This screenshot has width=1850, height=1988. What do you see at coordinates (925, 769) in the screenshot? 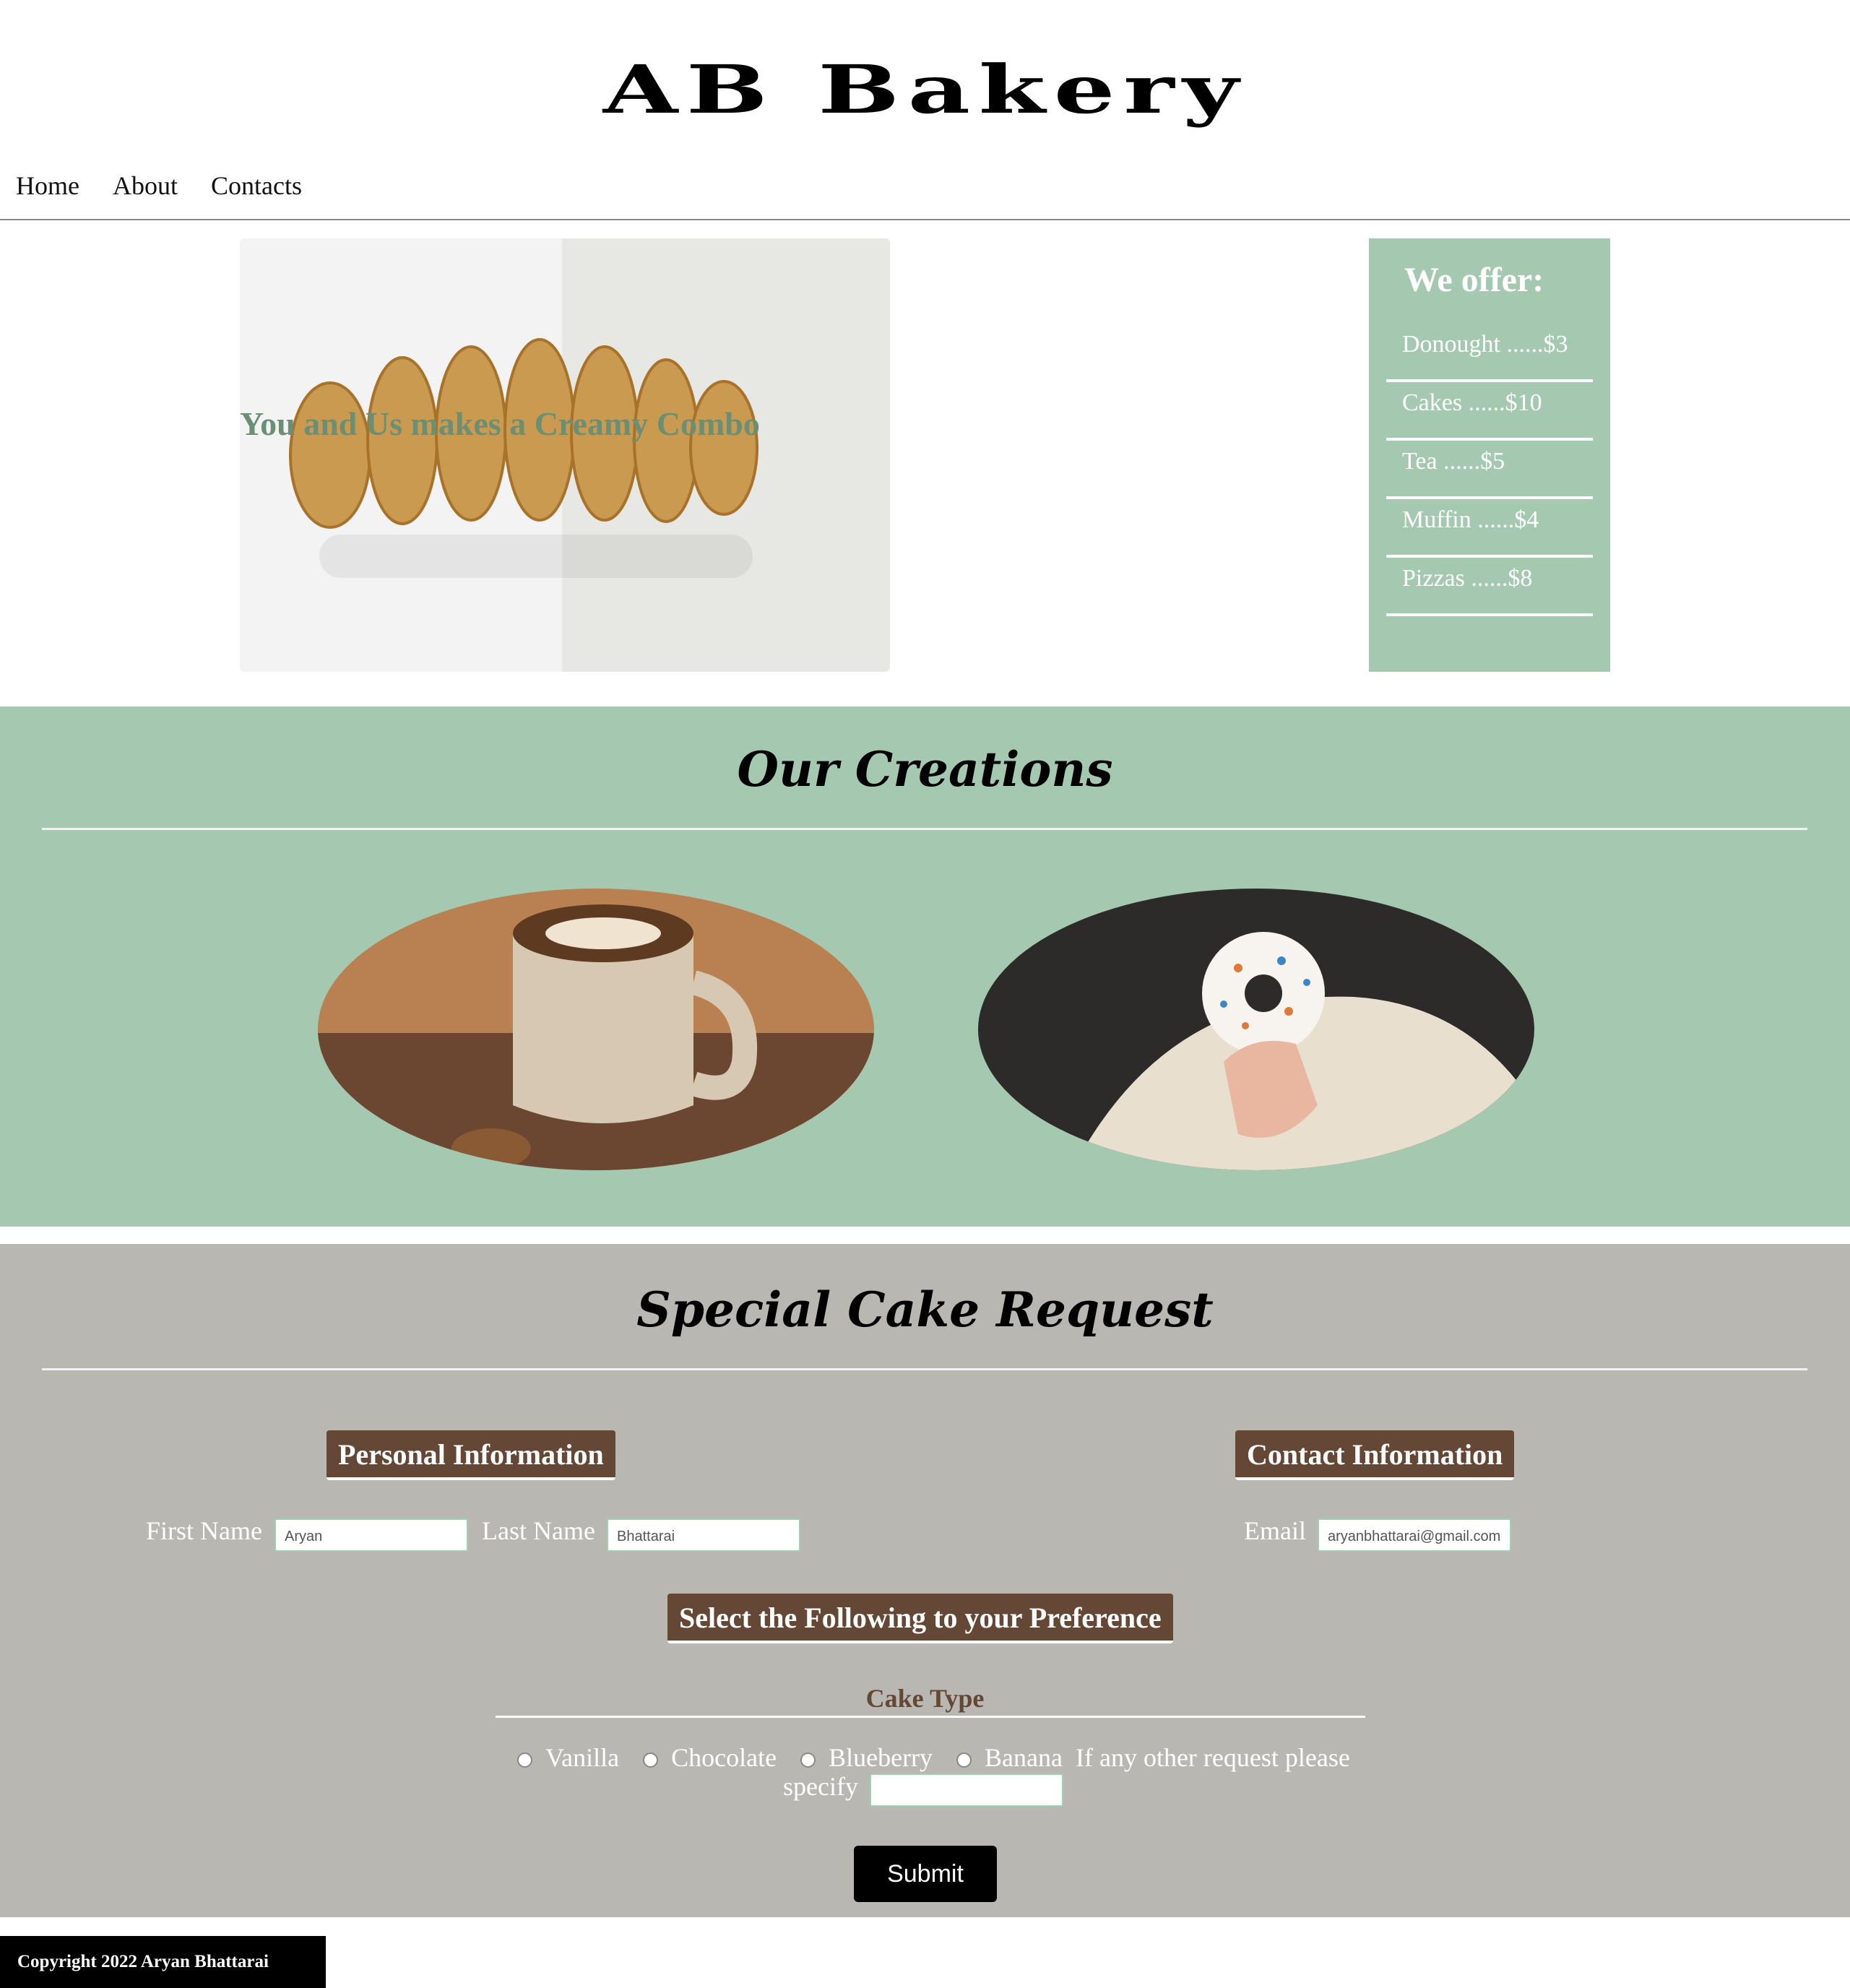
I see `creations-title: Our Creations` at bounding box center [925, 769].